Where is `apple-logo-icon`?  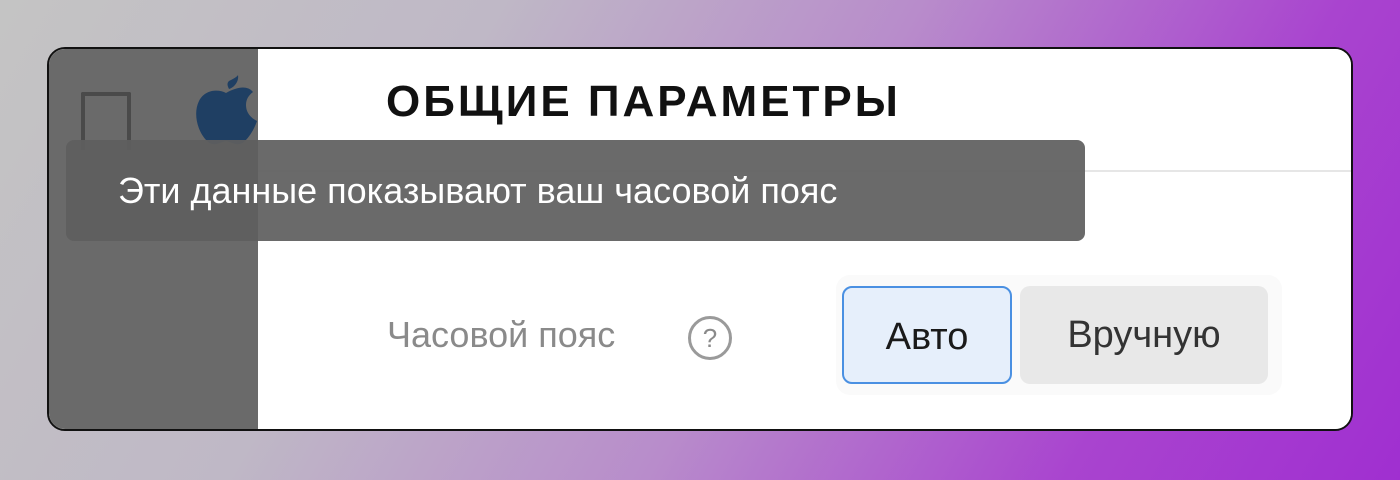 apple-logo-icon is located at coordinates (226, 110).